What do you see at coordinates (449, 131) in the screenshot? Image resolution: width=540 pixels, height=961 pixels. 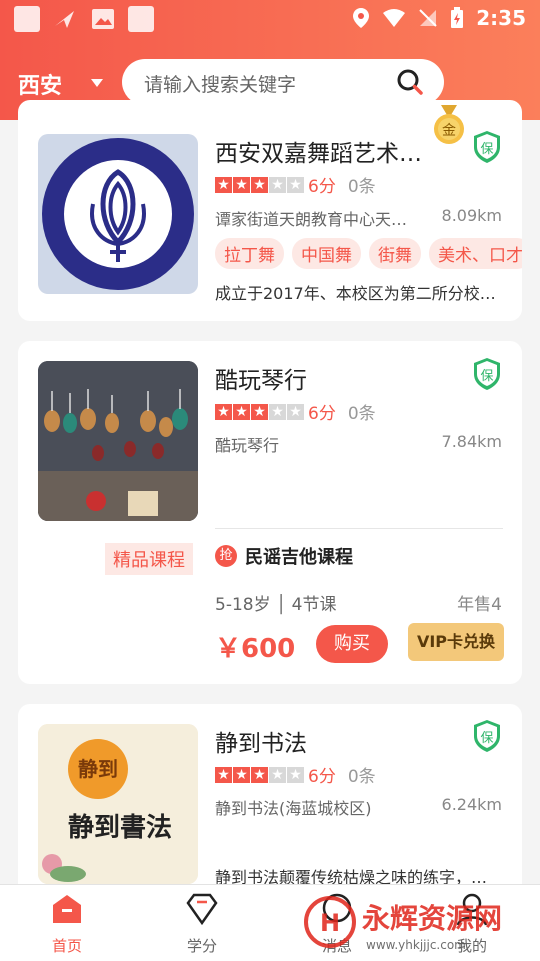 I see `medal-label: 金` at bounding box center [449, 131].